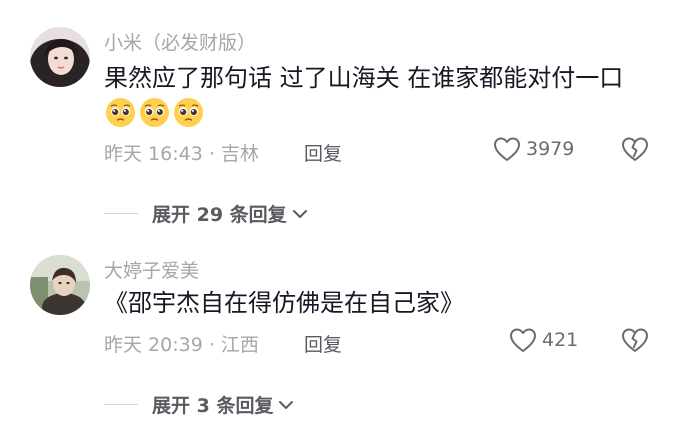  I want to click on comment-time-location: 昨天 16:43 · 吉林, so click(181, 154).